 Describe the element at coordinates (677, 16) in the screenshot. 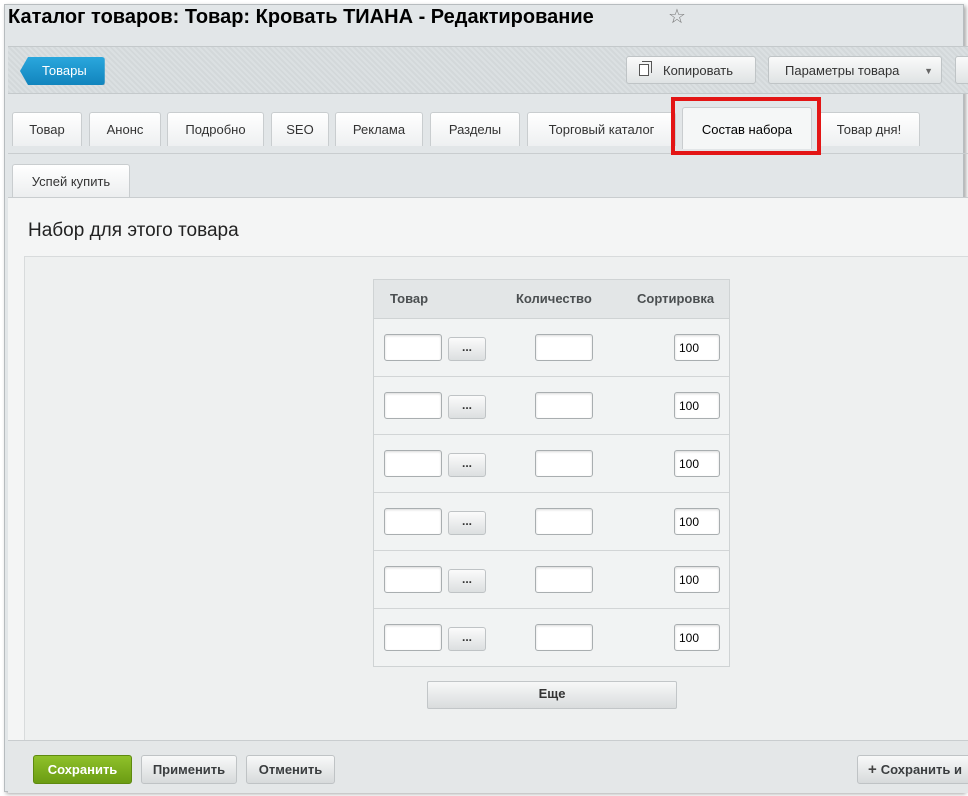

I see `star-icon: ☆` at that location.